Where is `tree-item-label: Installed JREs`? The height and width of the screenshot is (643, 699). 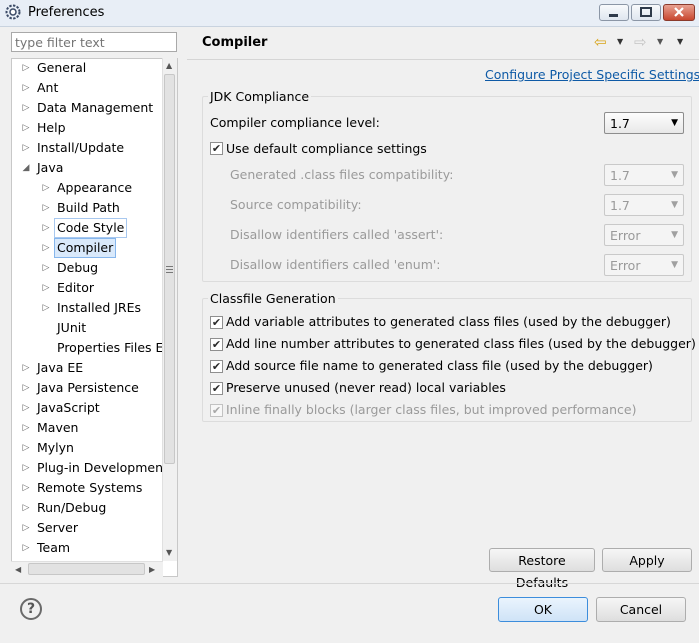
tree-item-label: Installed JREs is located at coordinates (99, 307).